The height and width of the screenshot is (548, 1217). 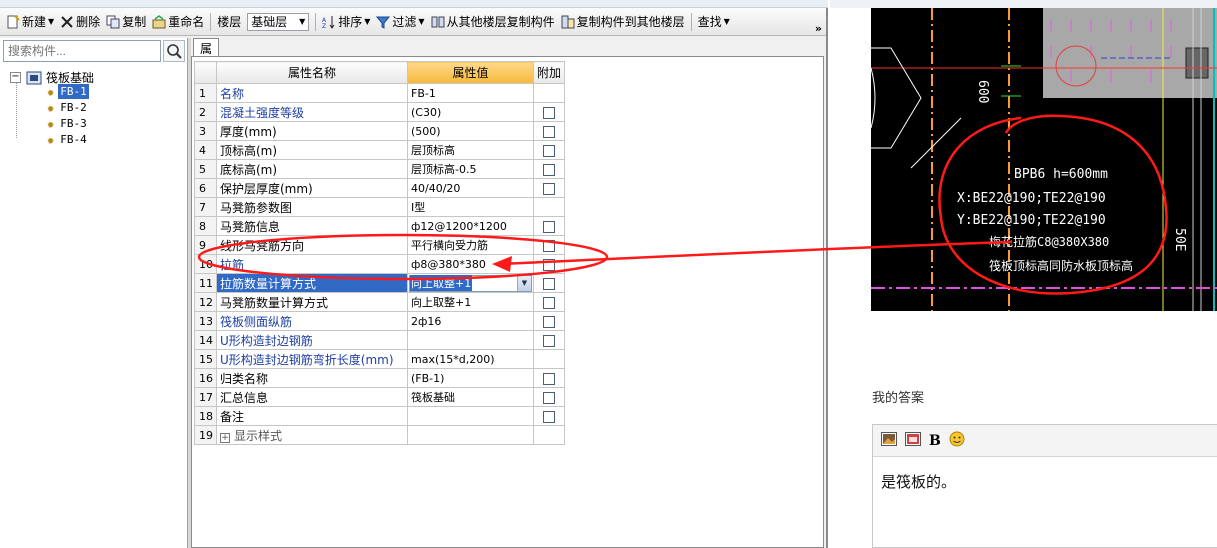 What do you see at coordinates (470, 321) in the screenshot?
I see `property-value: 2ф16` at bounding box center [470, 321].